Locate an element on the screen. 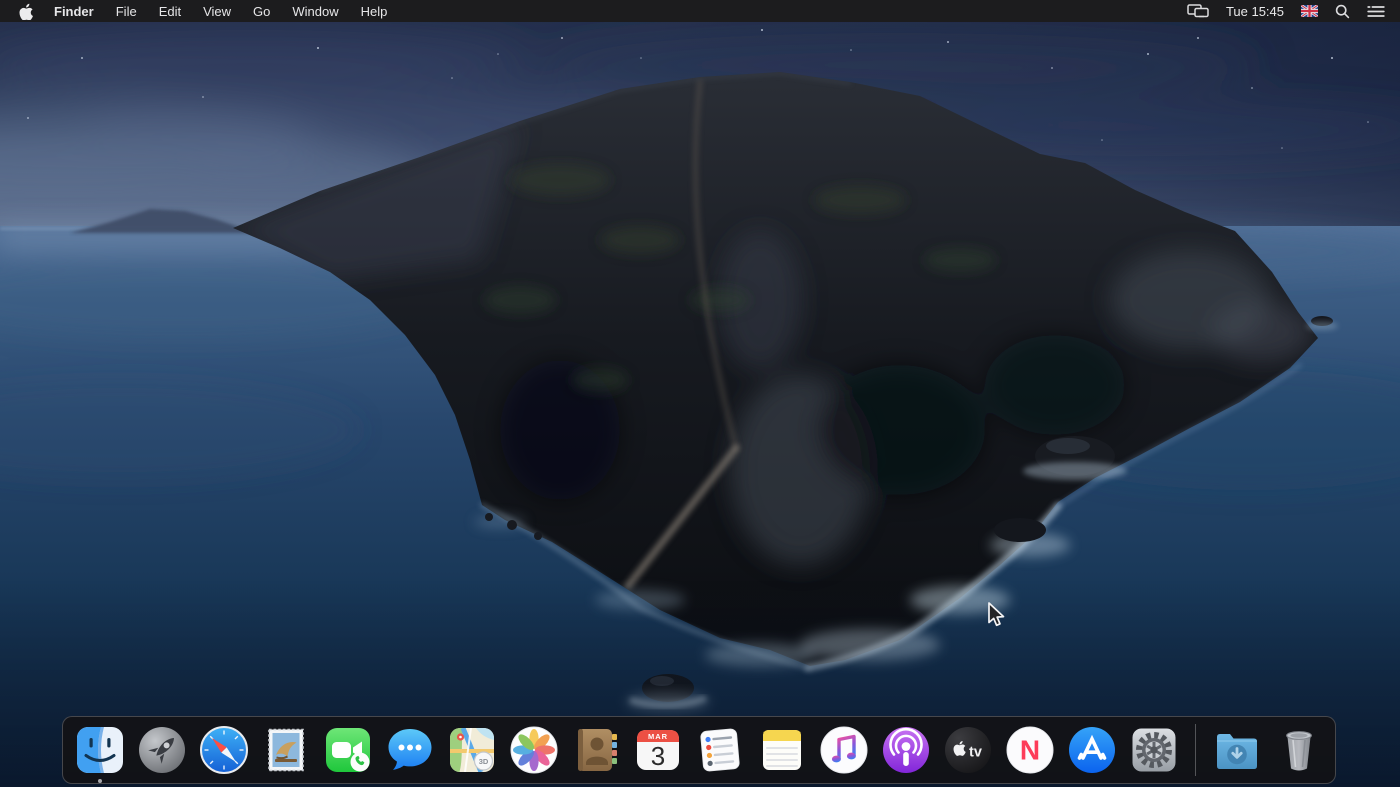  app-store-icon is located at coordinates (1092, 750).